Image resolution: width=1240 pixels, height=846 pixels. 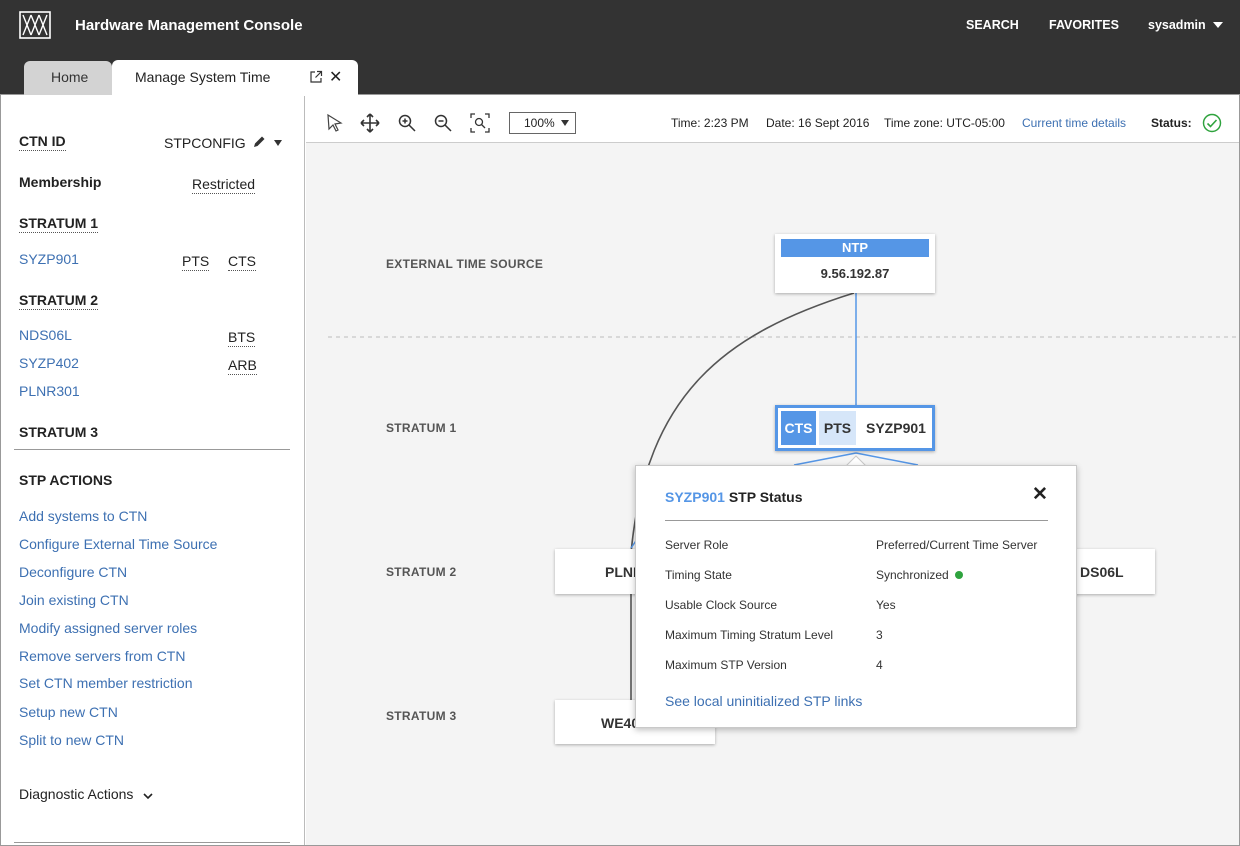 I want to click on diagnostic-actions-toggle: Diagnostic Actions, so click(x=86, y=794).